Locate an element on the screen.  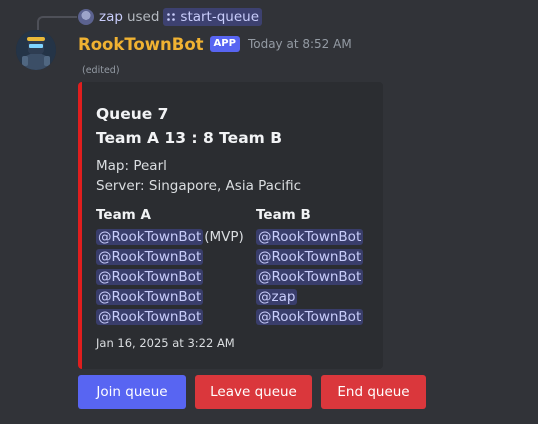
edited-label: (edited) is located at coordinates (101, 70).